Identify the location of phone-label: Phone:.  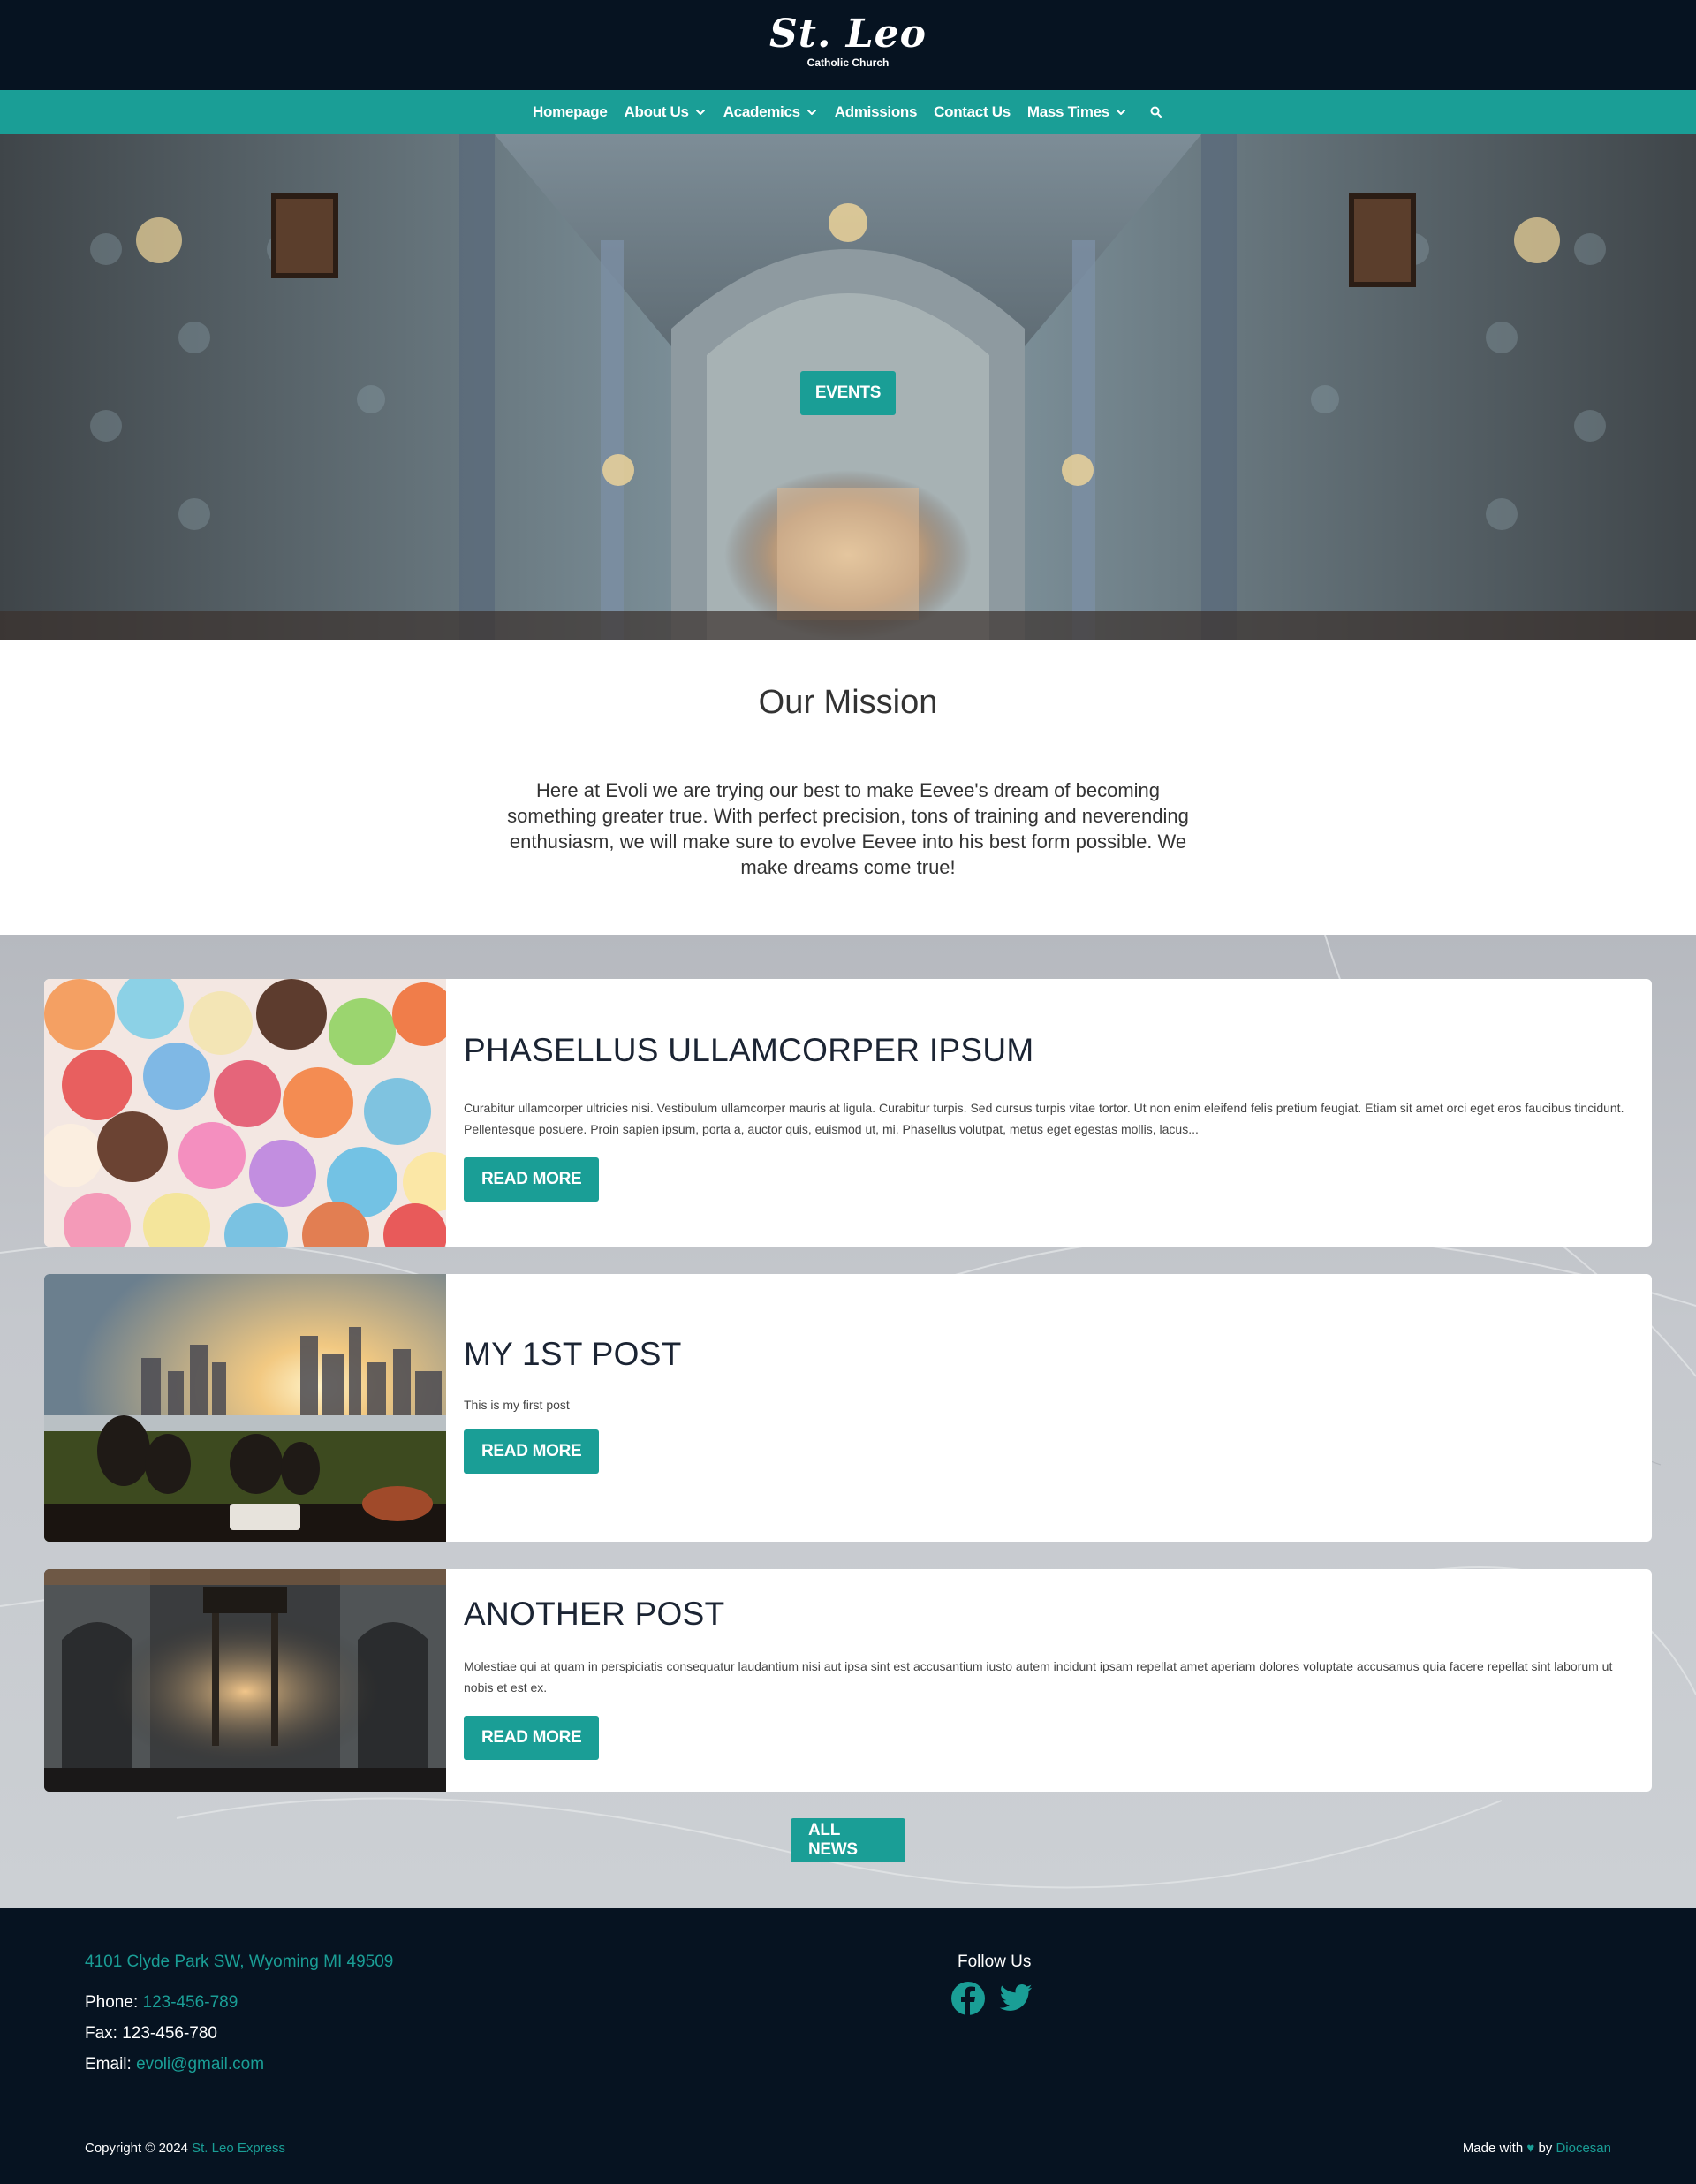
(112, 2002).